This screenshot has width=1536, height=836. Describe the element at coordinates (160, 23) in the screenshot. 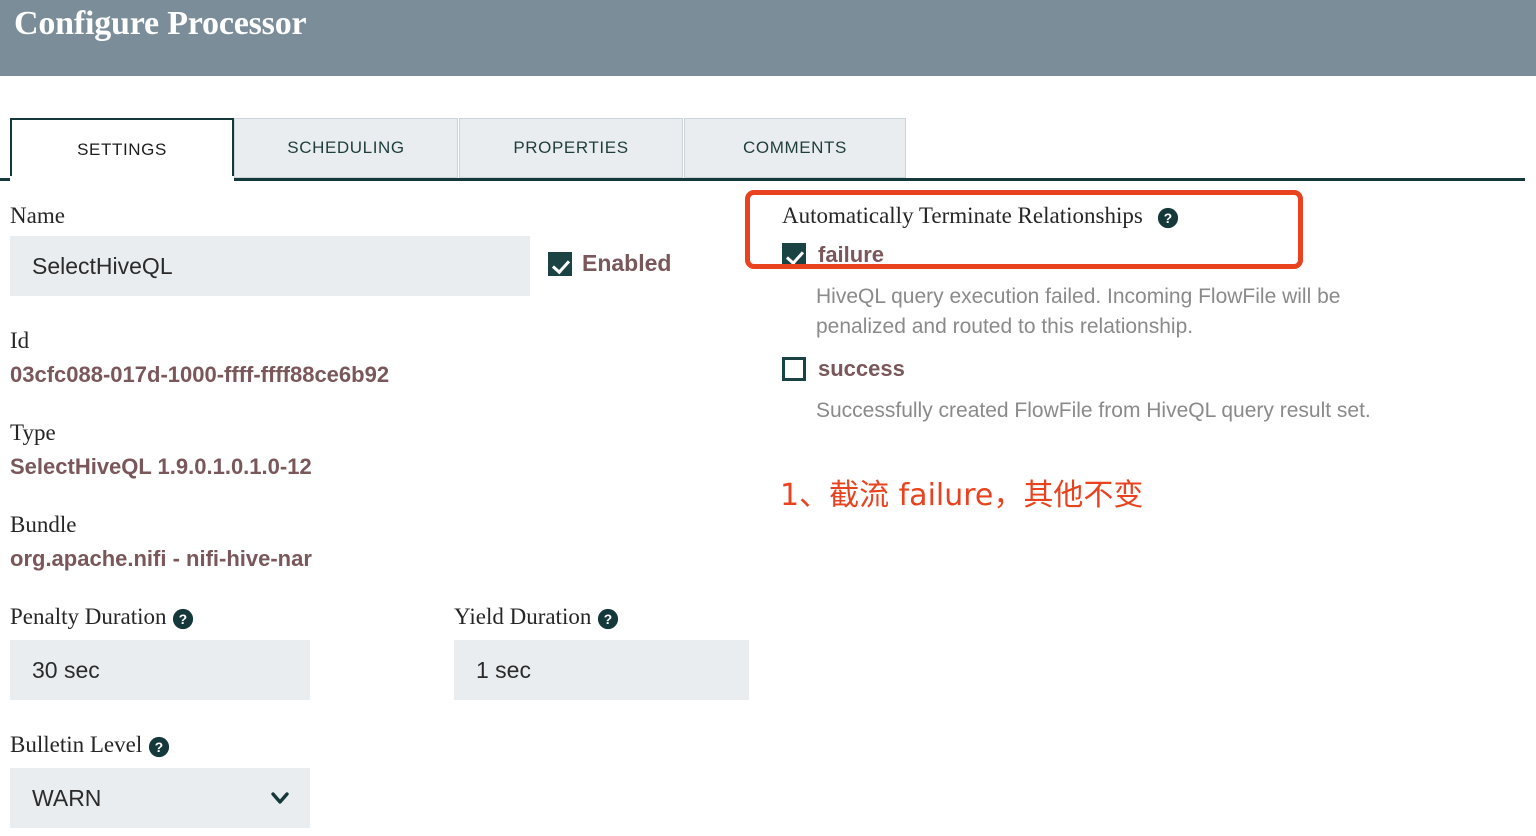

I see `page-title: Configure Processor` at that location.